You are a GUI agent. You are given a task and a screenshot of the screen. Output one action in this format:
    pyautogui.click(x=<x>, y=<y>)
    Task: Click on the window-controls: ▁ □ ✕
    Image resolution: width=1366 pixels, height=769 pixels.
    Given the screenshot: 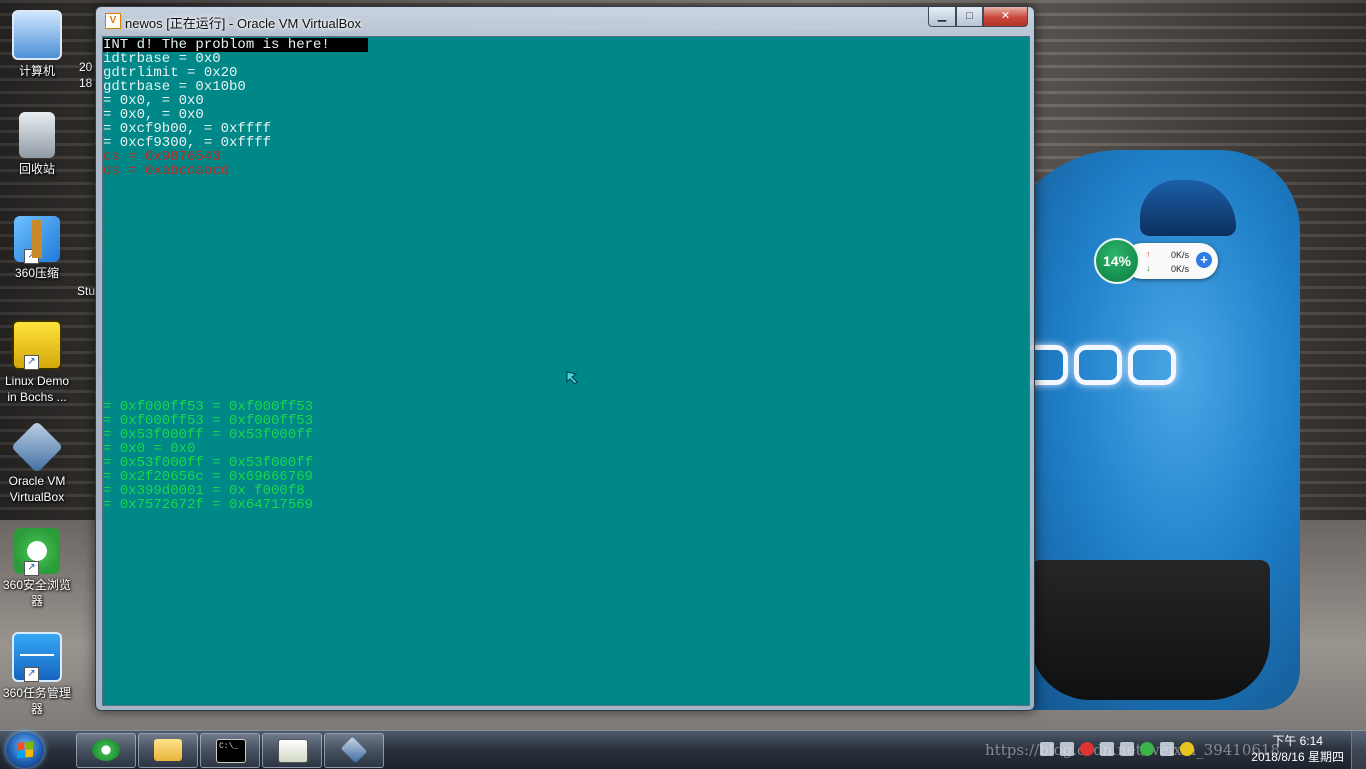 What is the action you would take?
    pyautogui.click(x=978, y=17)
    